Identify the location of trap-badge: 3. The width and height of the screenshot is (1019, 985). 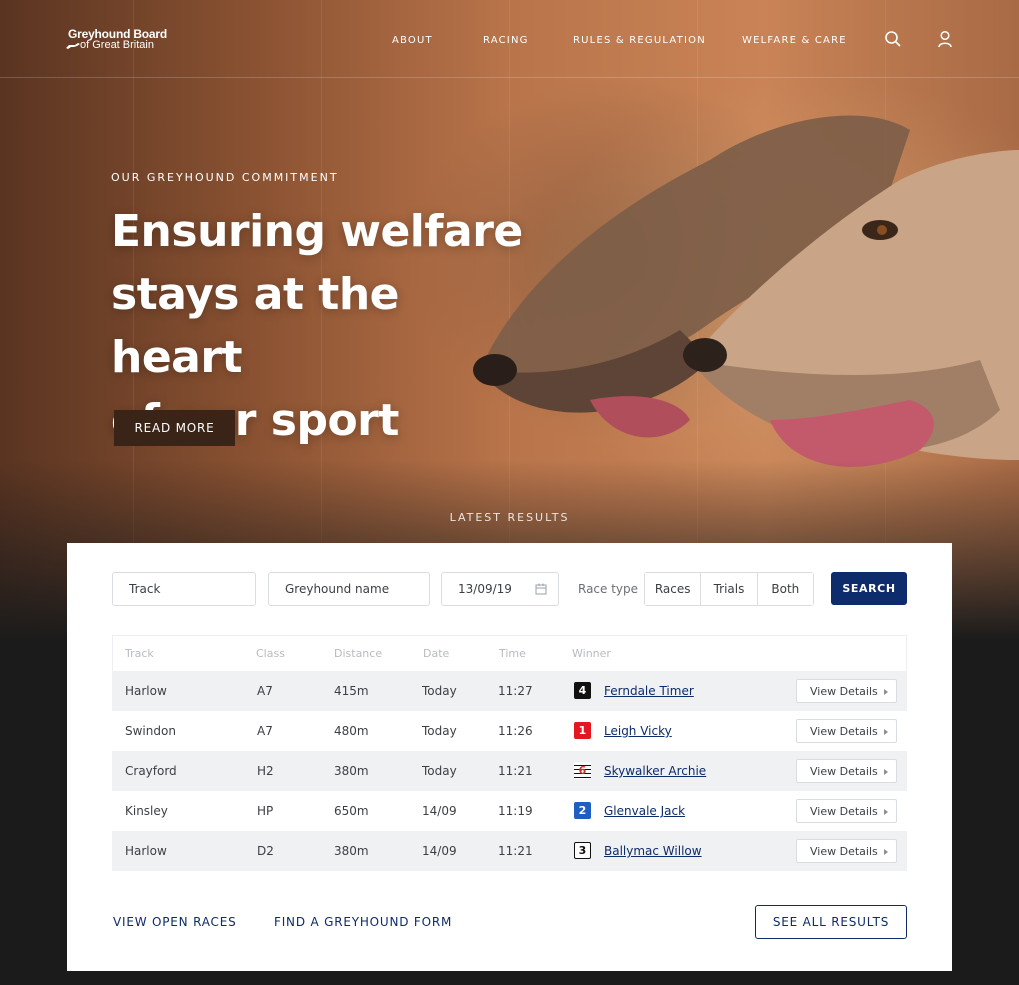
(582, 850).